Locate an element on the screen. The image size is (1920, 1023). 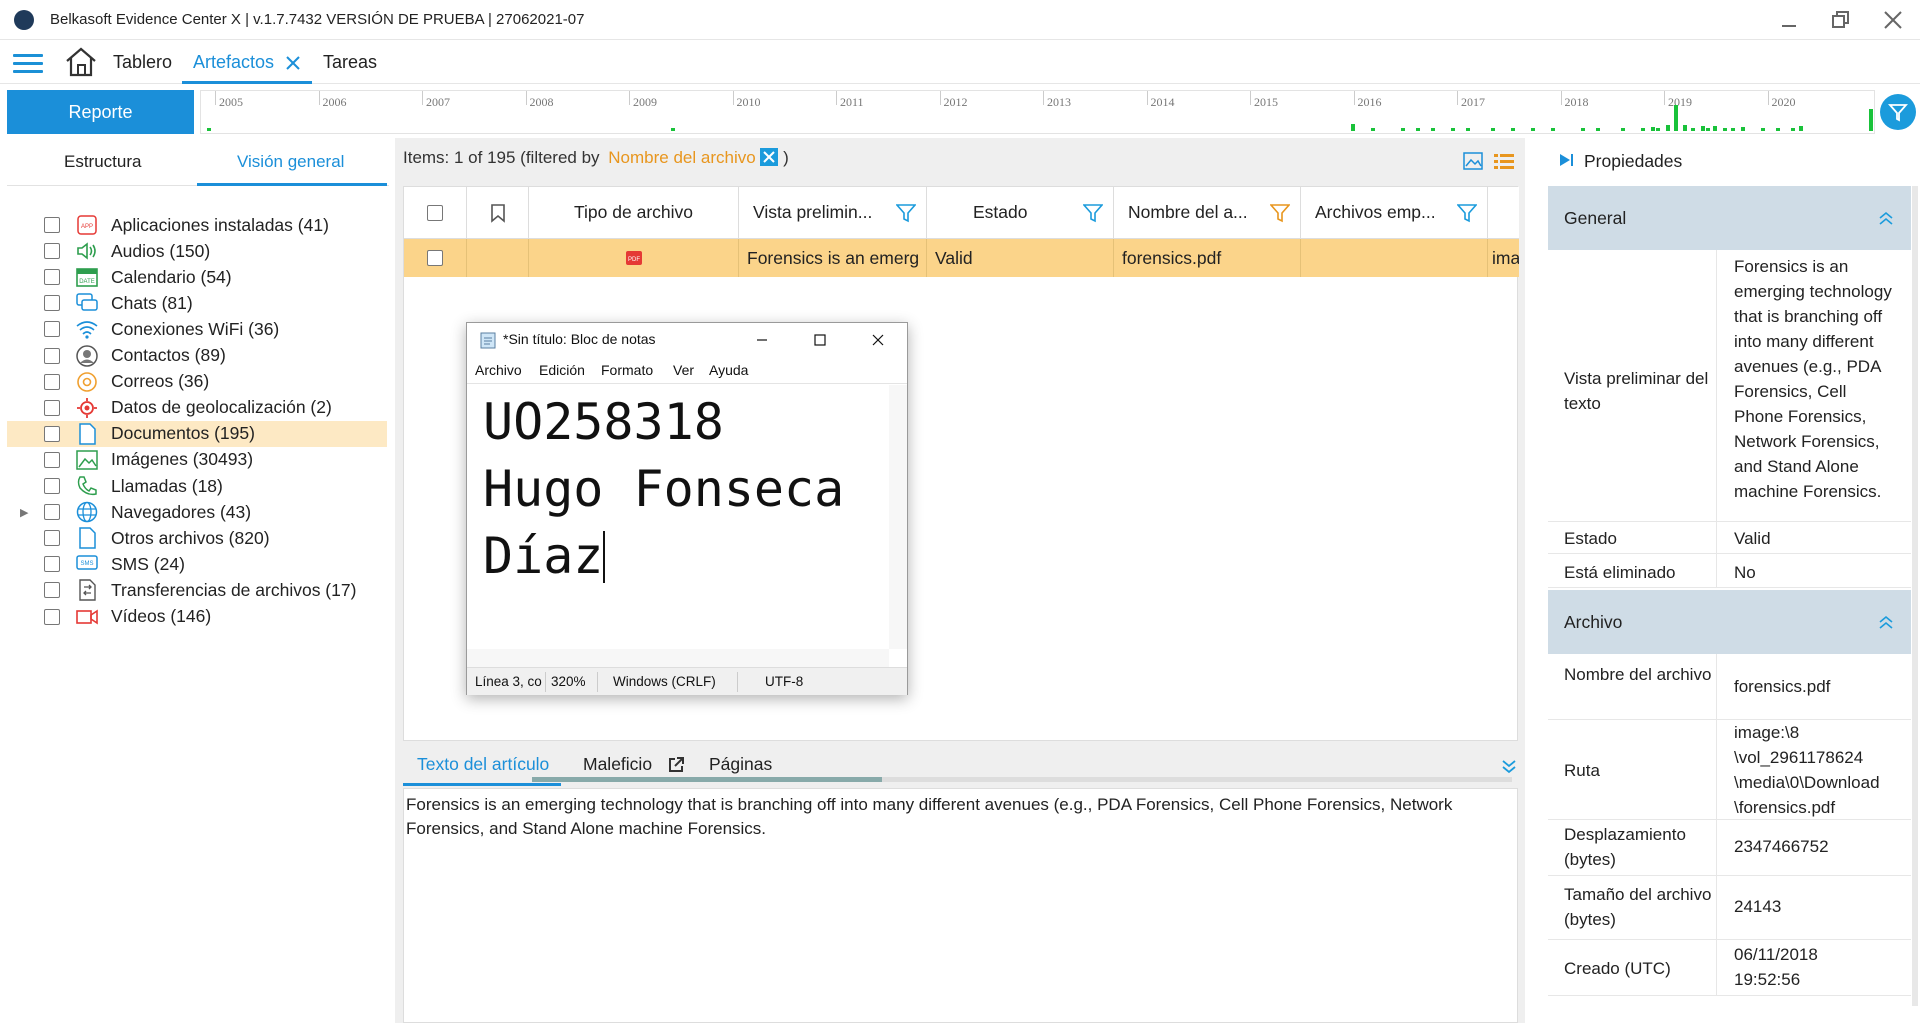
minimize-button is located at coordinates (1789, 20).